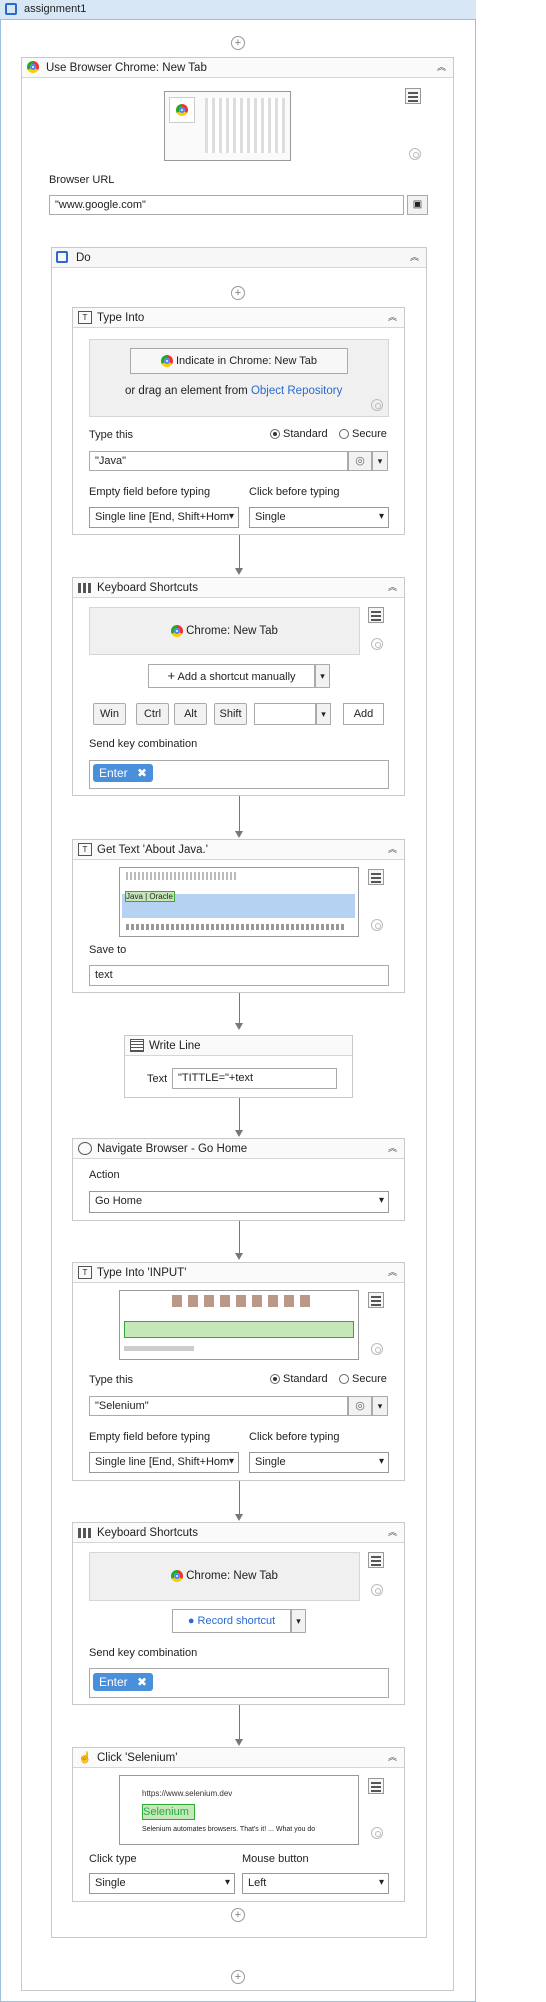 The image size is (546, 2002). I want to click on get-text-header: T Get Text 'About Java.' ︽, so click(238, 850).